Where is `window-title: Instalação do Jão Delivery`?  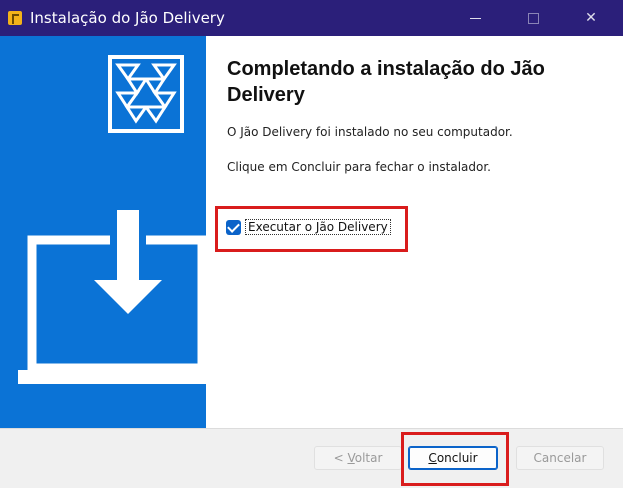
window-title: Instalação do Jão Delivery is located at coordinates (127, 18).